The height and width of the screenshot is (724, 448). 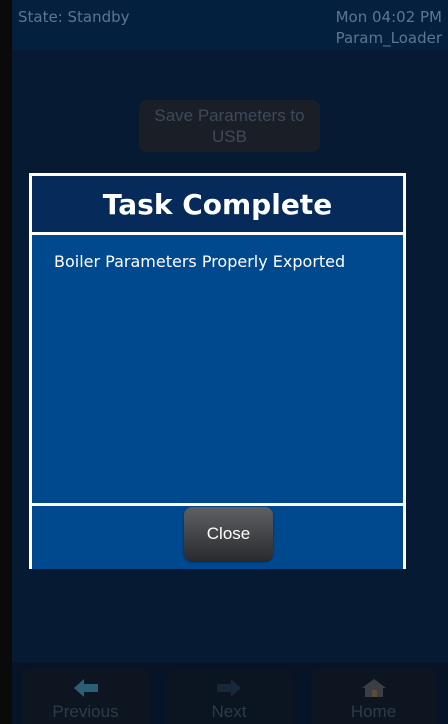 I want to click on close-button-label: Close, so click(x=228, y=533).